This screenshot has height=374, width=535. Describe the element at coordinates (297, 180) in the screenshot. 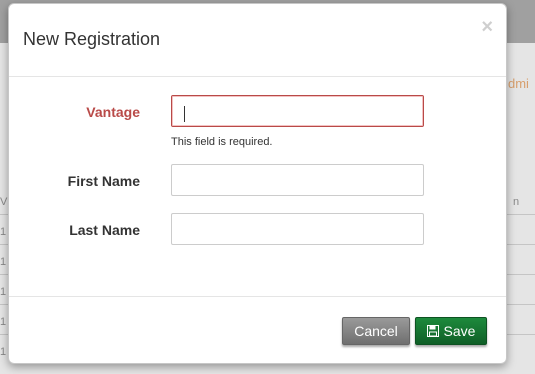

I see `first-name-input` at that location.